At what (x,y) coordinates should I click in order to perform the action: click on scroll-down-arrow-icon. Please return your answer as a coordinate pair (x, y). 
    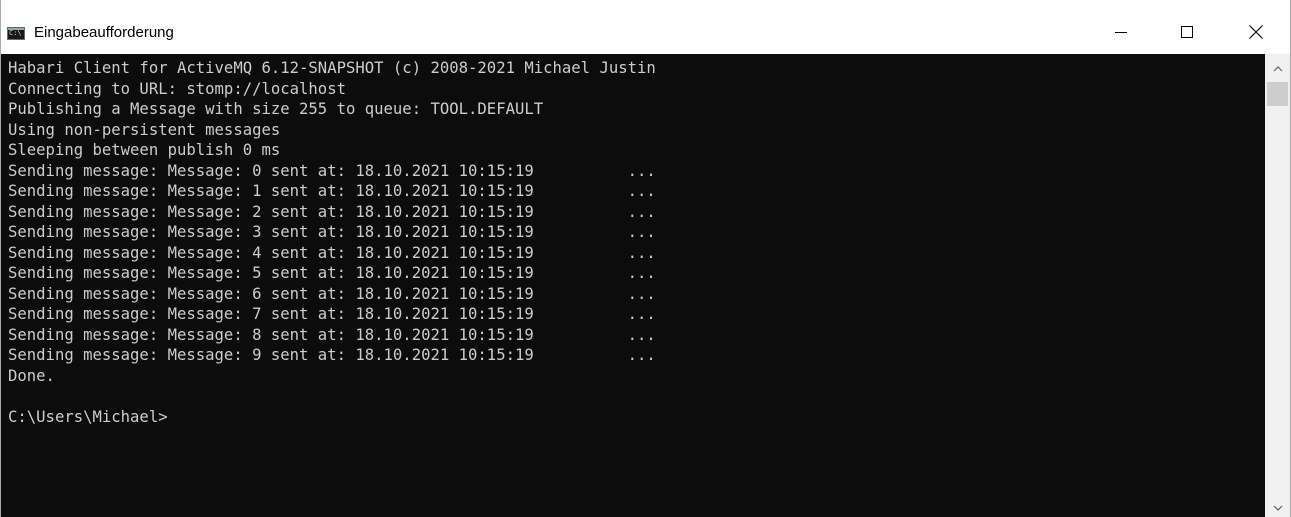
    Looking at the image, I should click on (1277, 508).